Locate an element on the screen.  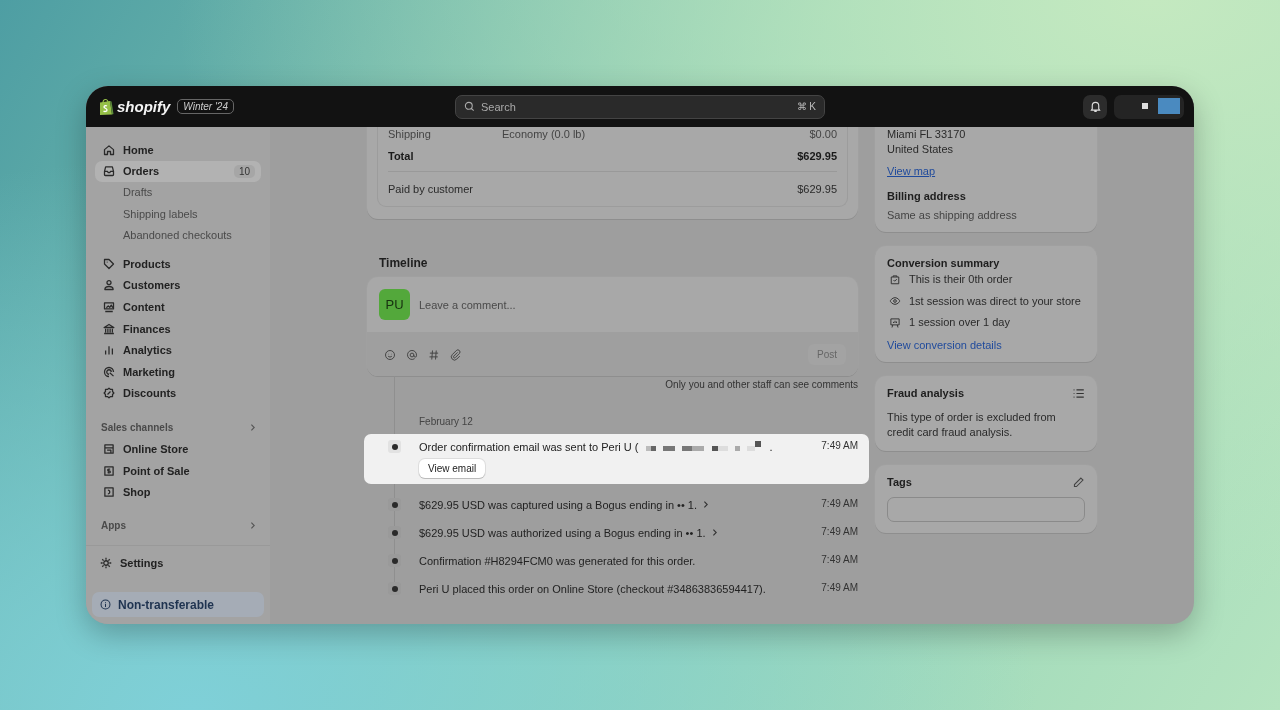
bank-icon is located at coordinates (109, 328).